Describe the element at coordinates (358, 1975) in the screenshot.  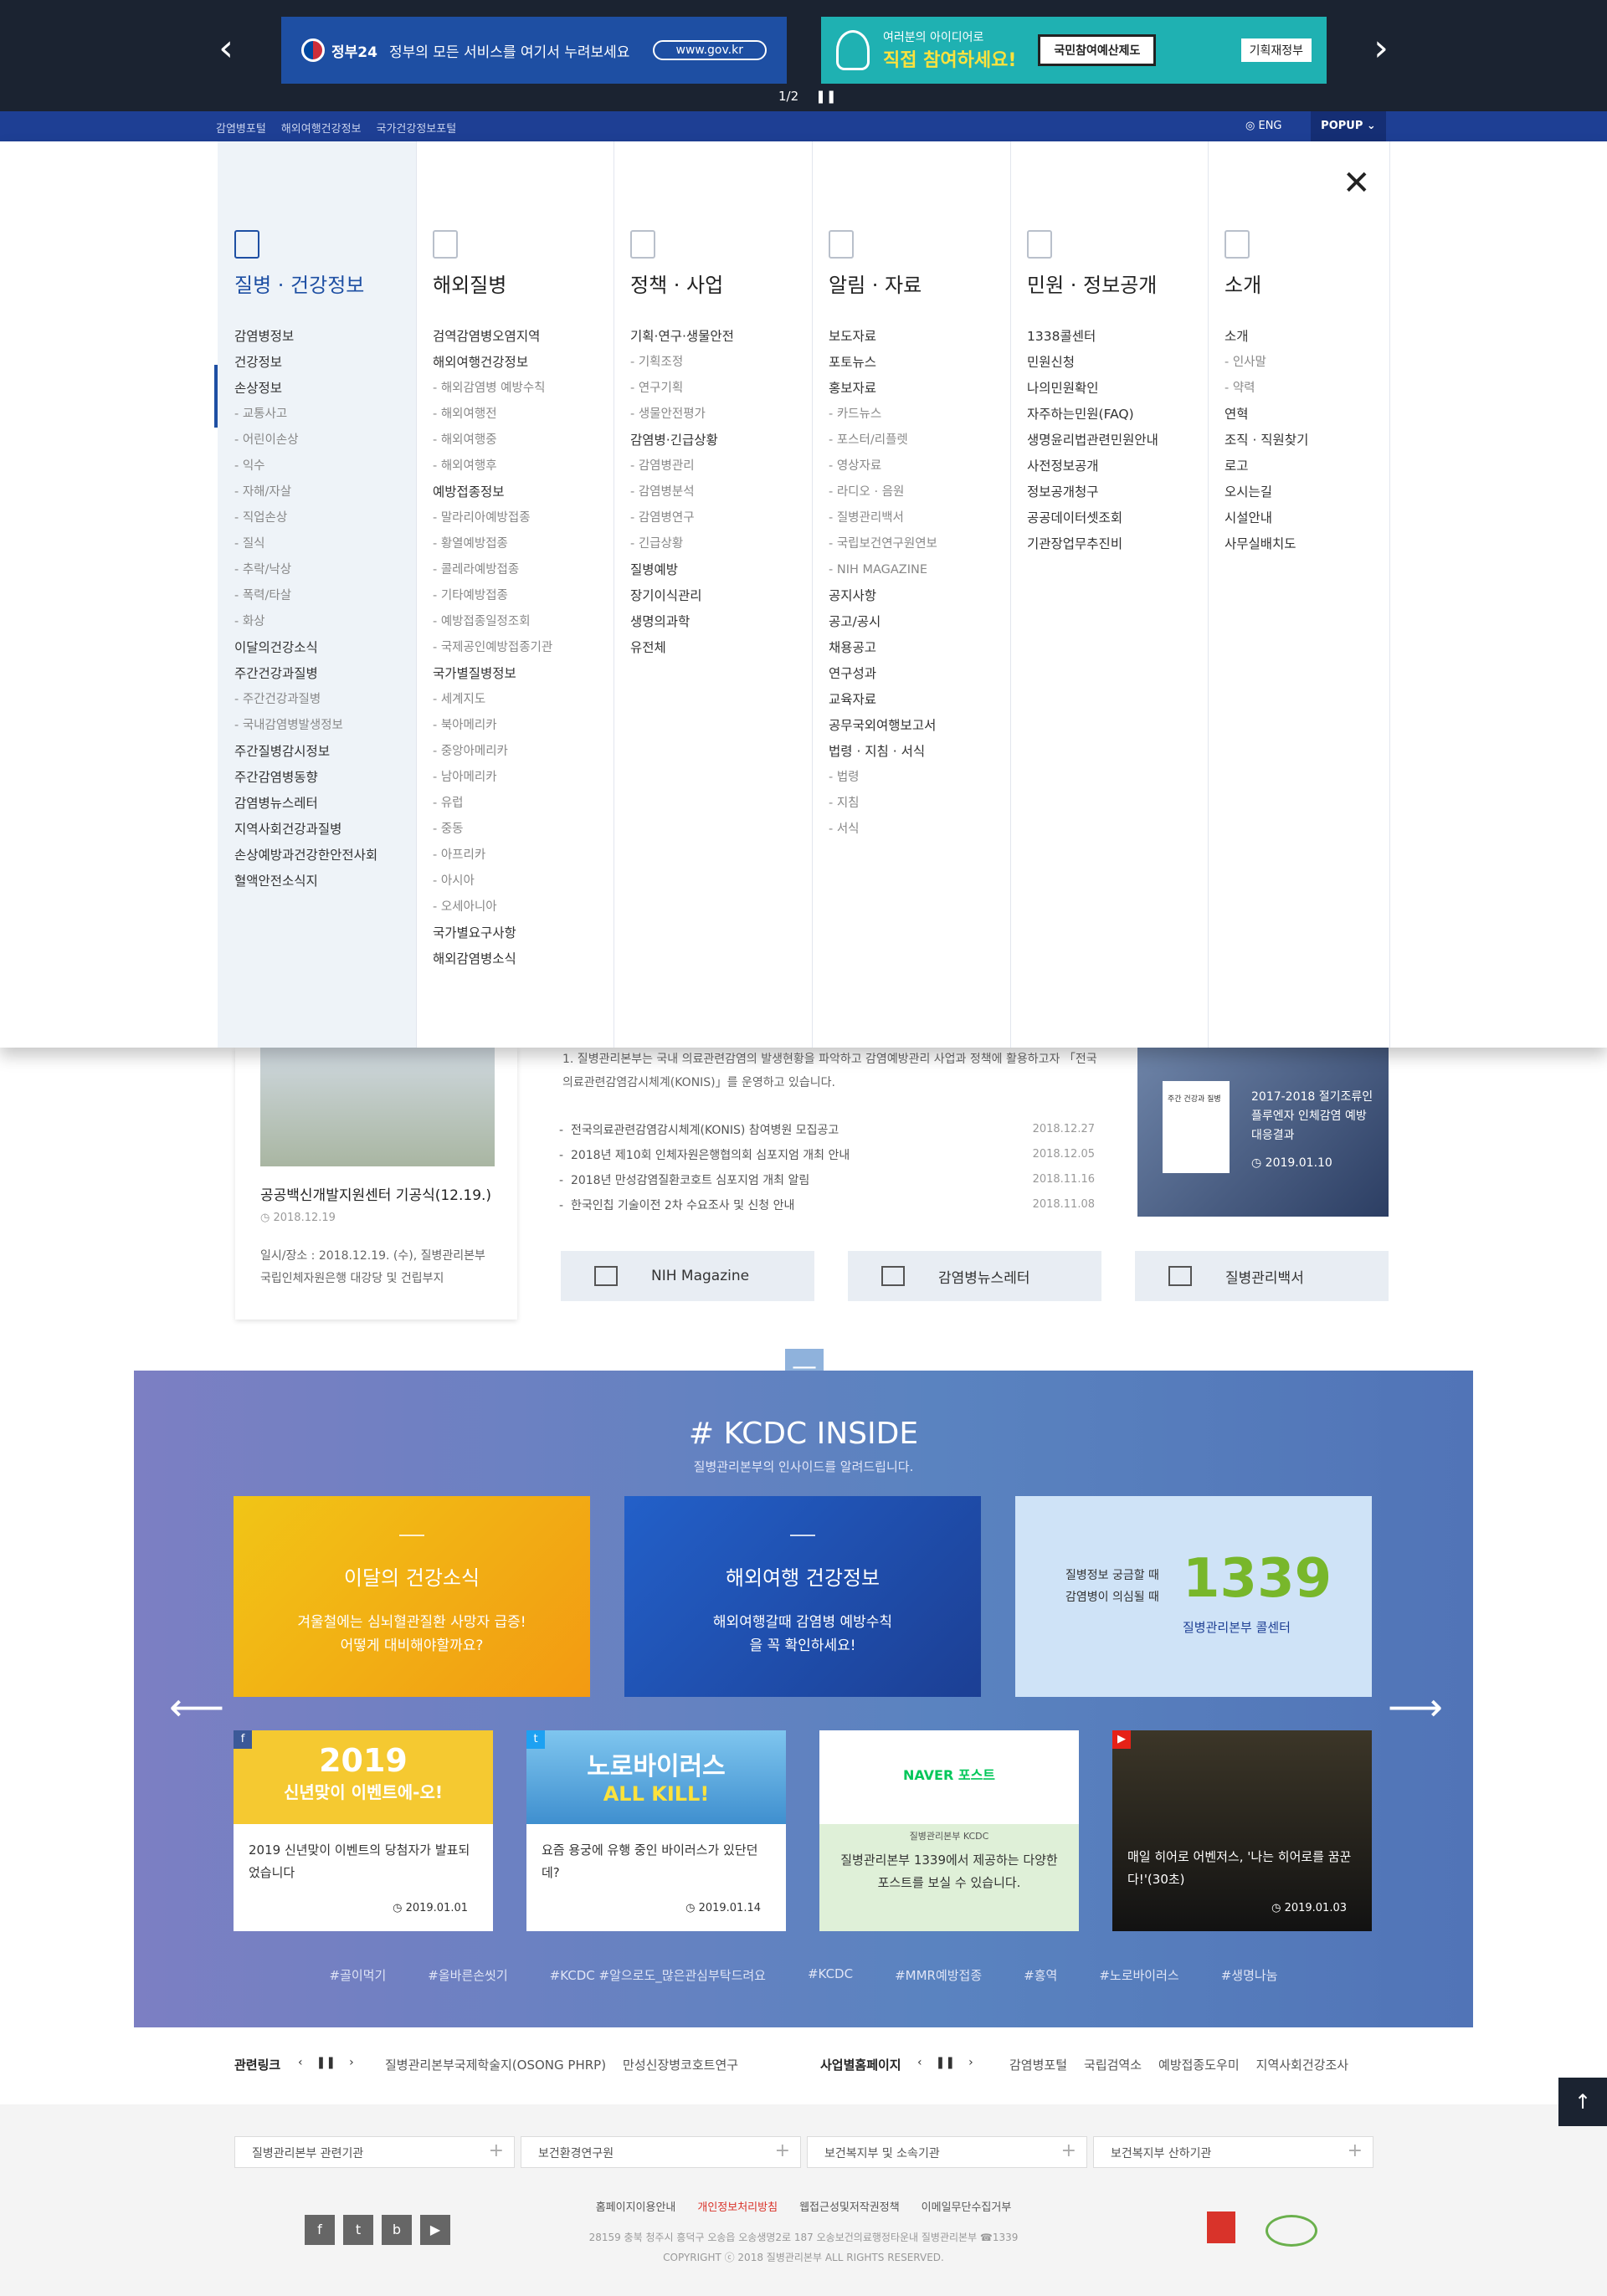
I see `hashtag: #골이먹기` at that location.